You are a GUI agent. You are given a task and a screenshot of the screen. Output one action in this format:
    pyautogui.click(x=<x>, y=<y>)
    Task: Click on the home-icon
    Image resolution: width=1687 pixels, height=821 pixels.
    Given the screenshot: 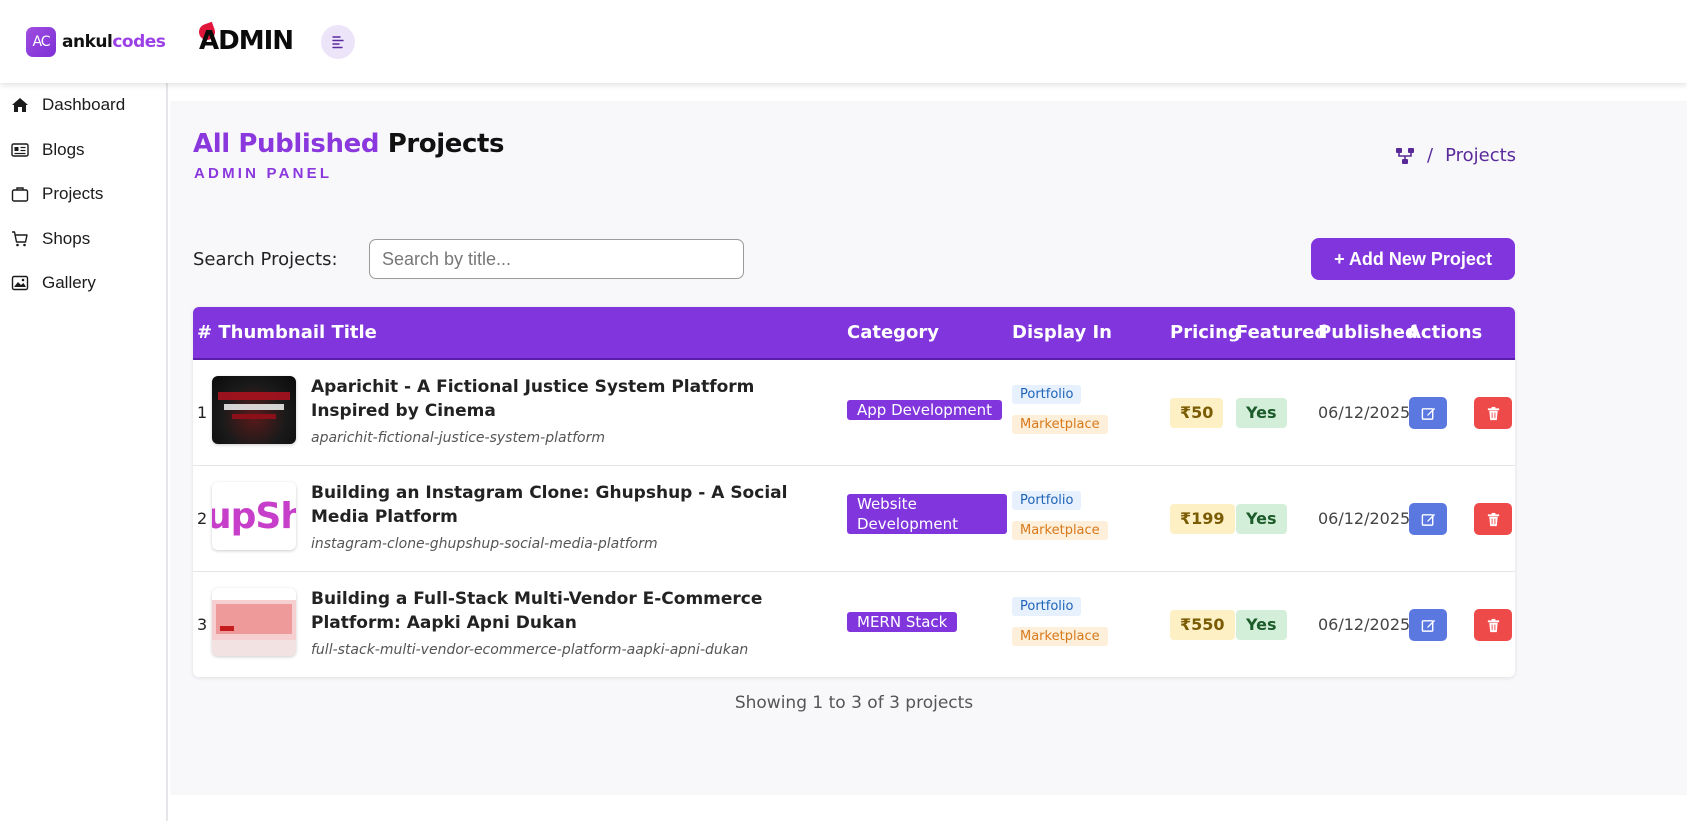 What is the action you would take?
    pyautogui.click(x=20, y=105)
    